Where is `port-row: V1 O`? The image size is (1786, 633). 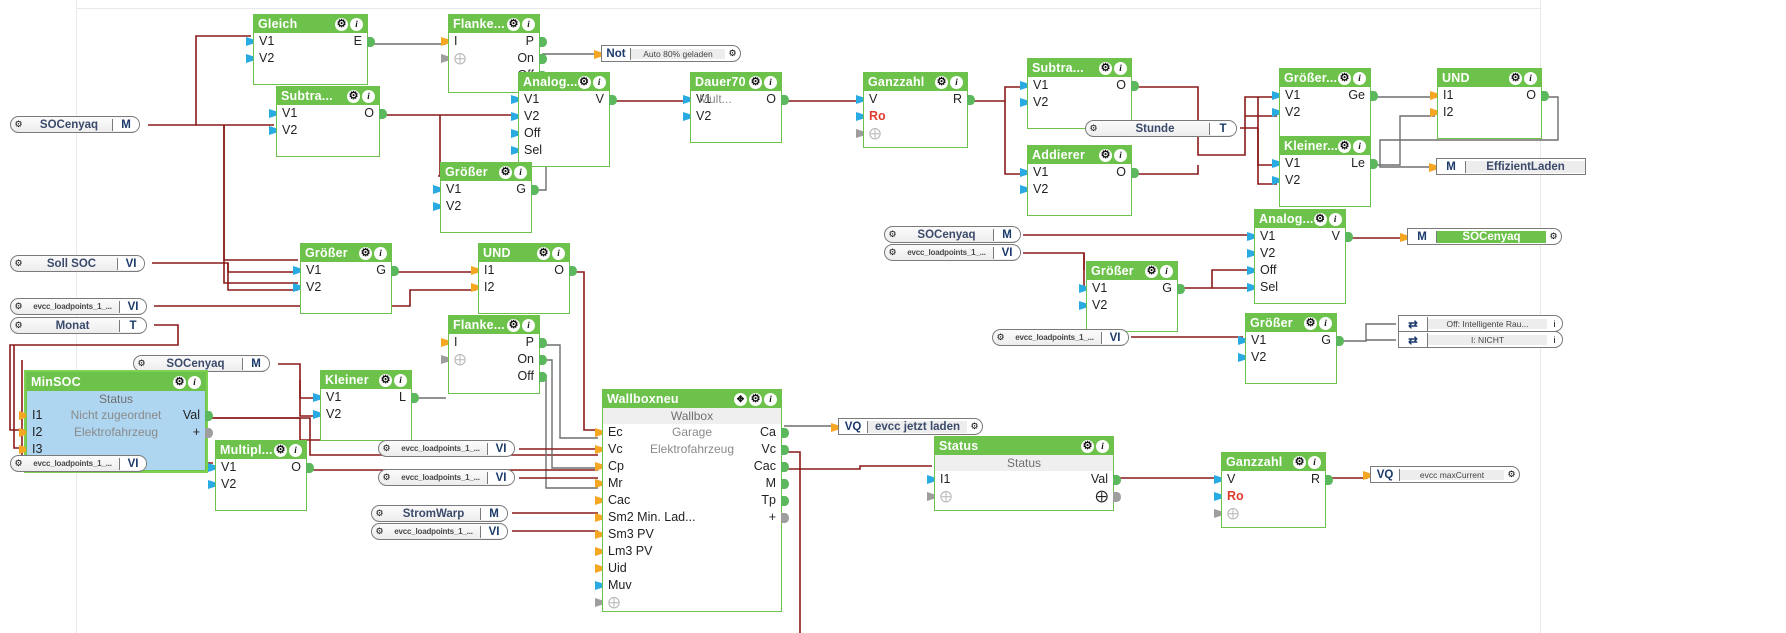 port-row: V1 O is located at coordinates (328, 113).